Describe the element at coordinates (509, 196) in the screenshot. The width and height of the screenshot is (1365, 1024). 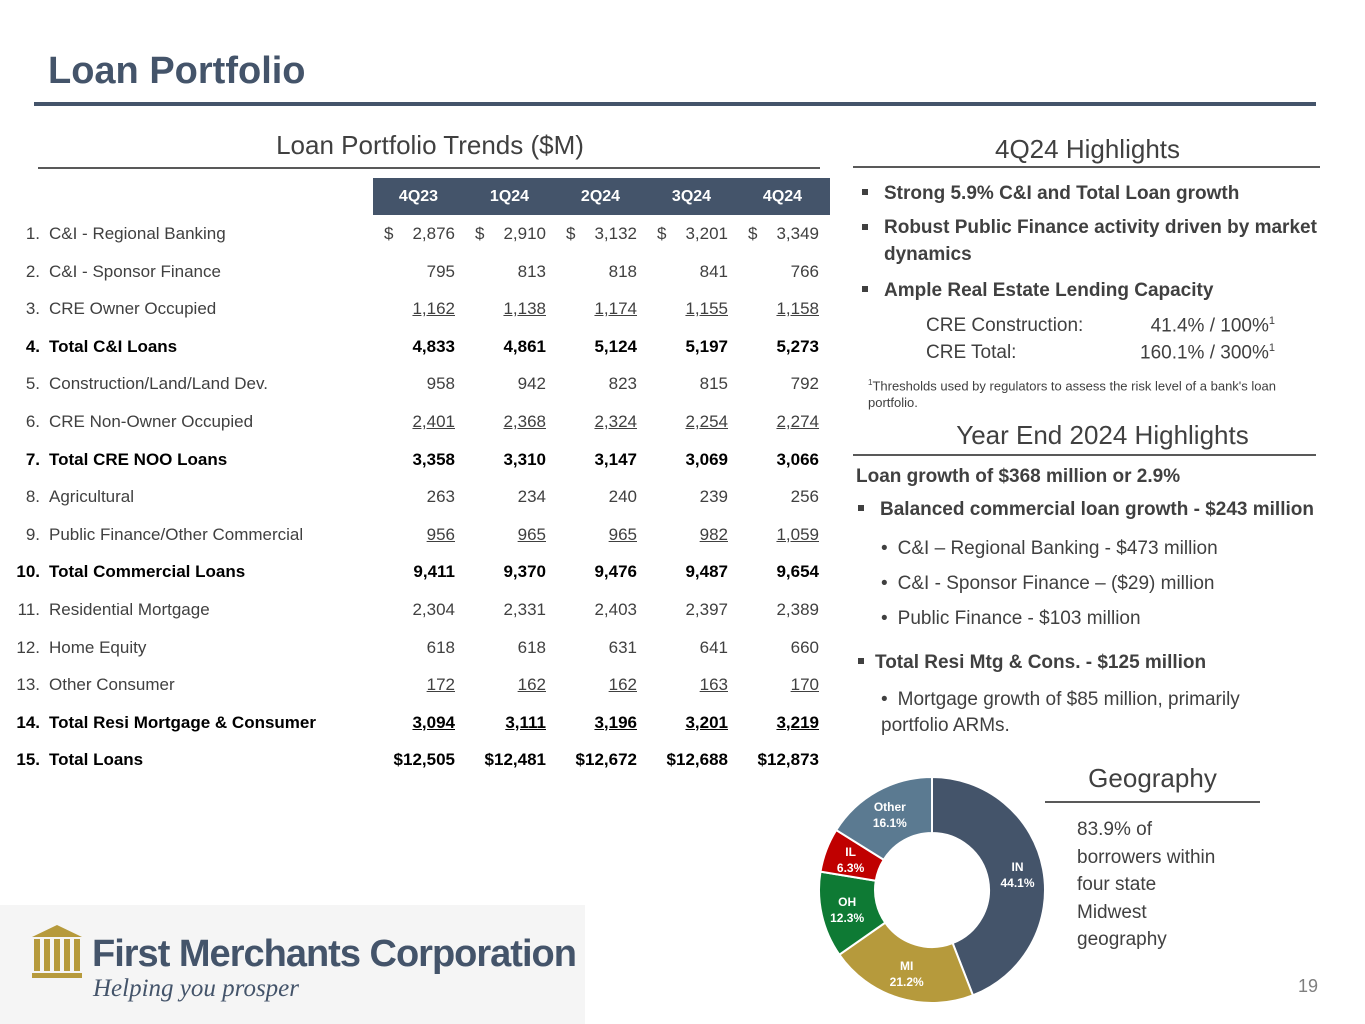
I see `column-header: 1Q24` at that location.